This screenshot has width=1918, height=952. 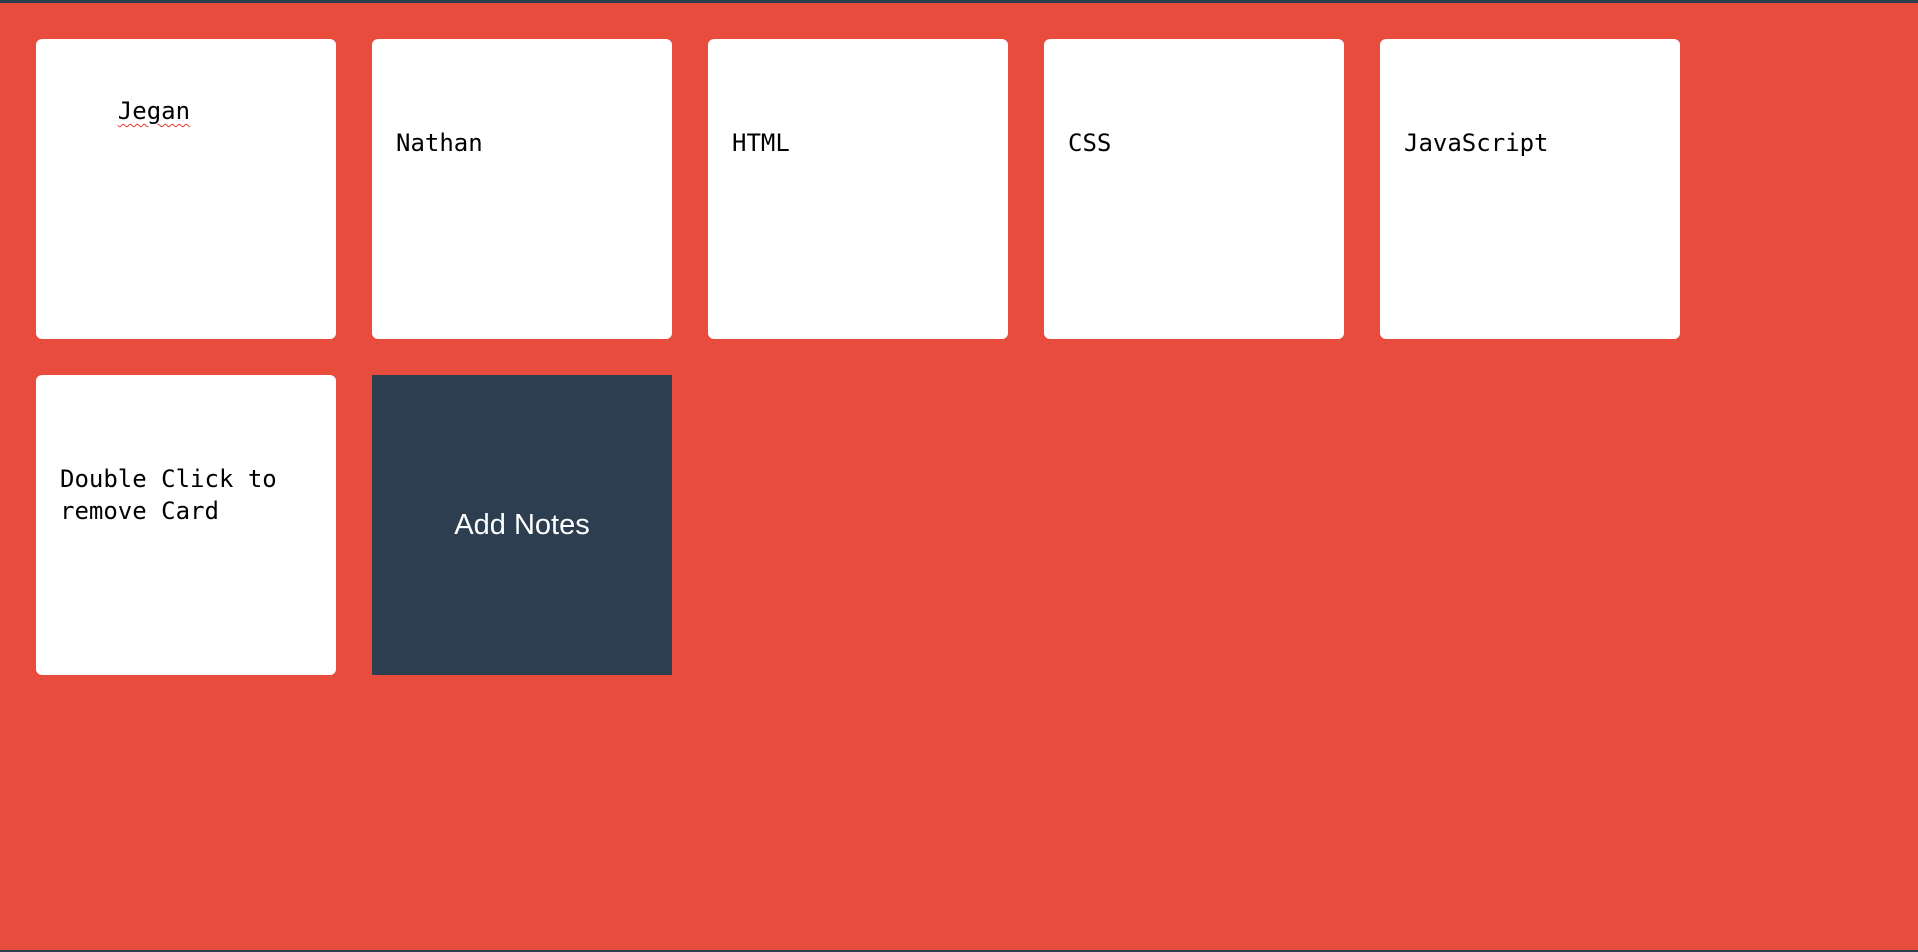 I want to click on note-card: Nathan, so click(x=522, y=189).